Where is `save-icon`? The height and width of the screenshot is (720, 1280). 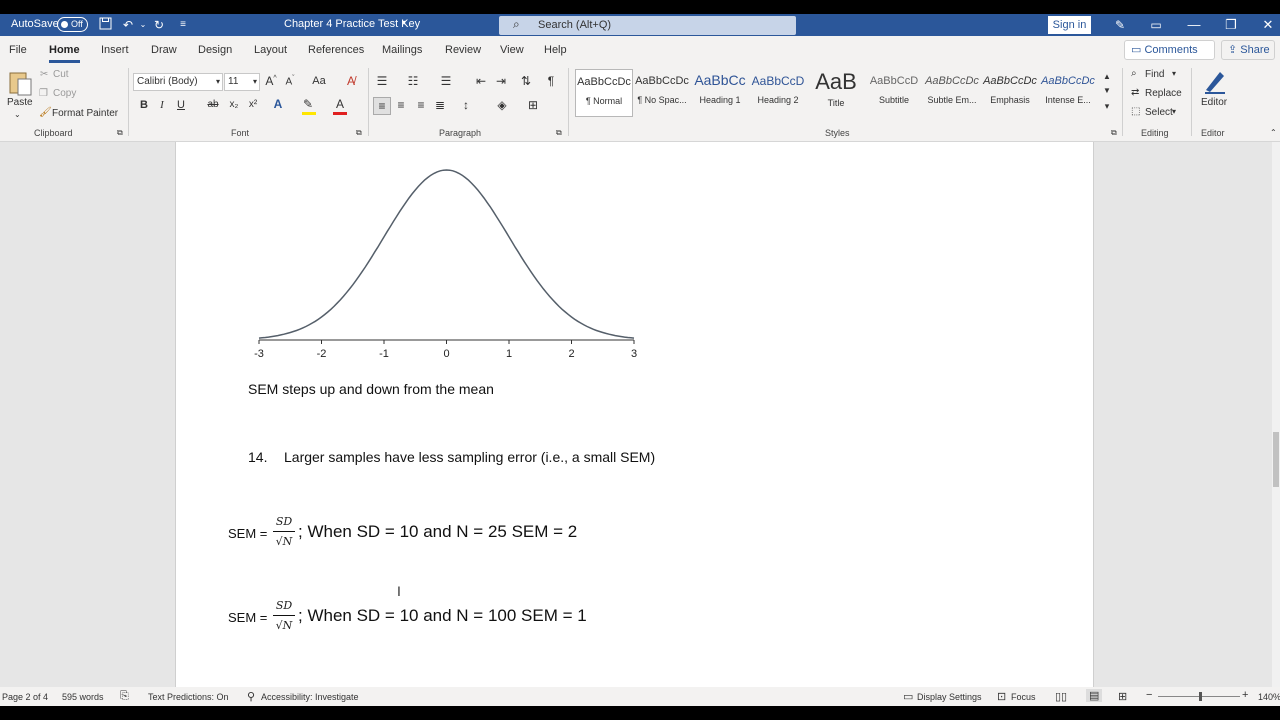
save-icon is located at coordinates (105, 25).